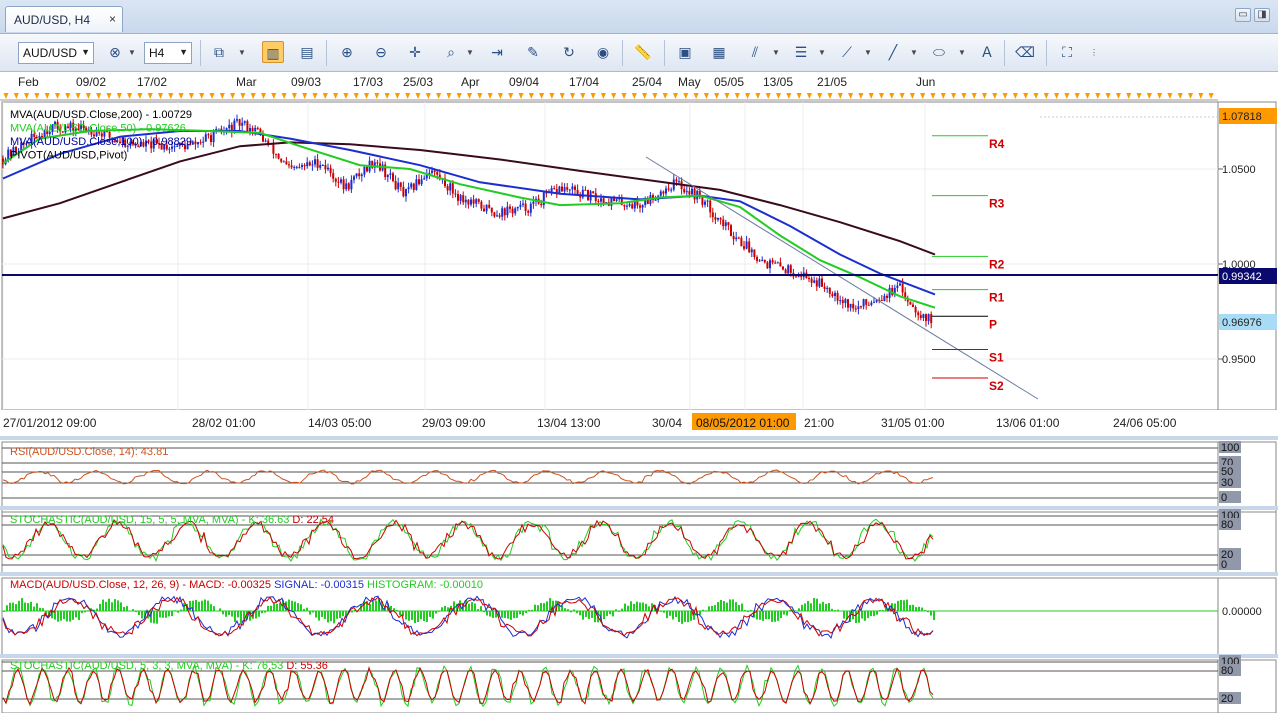 This screenshot has width=1278, height=713. What do you see at coordinates (997, 144) in the screenshot?
I see `pivot-label-r4: R4` at bounding box center [997, 144].